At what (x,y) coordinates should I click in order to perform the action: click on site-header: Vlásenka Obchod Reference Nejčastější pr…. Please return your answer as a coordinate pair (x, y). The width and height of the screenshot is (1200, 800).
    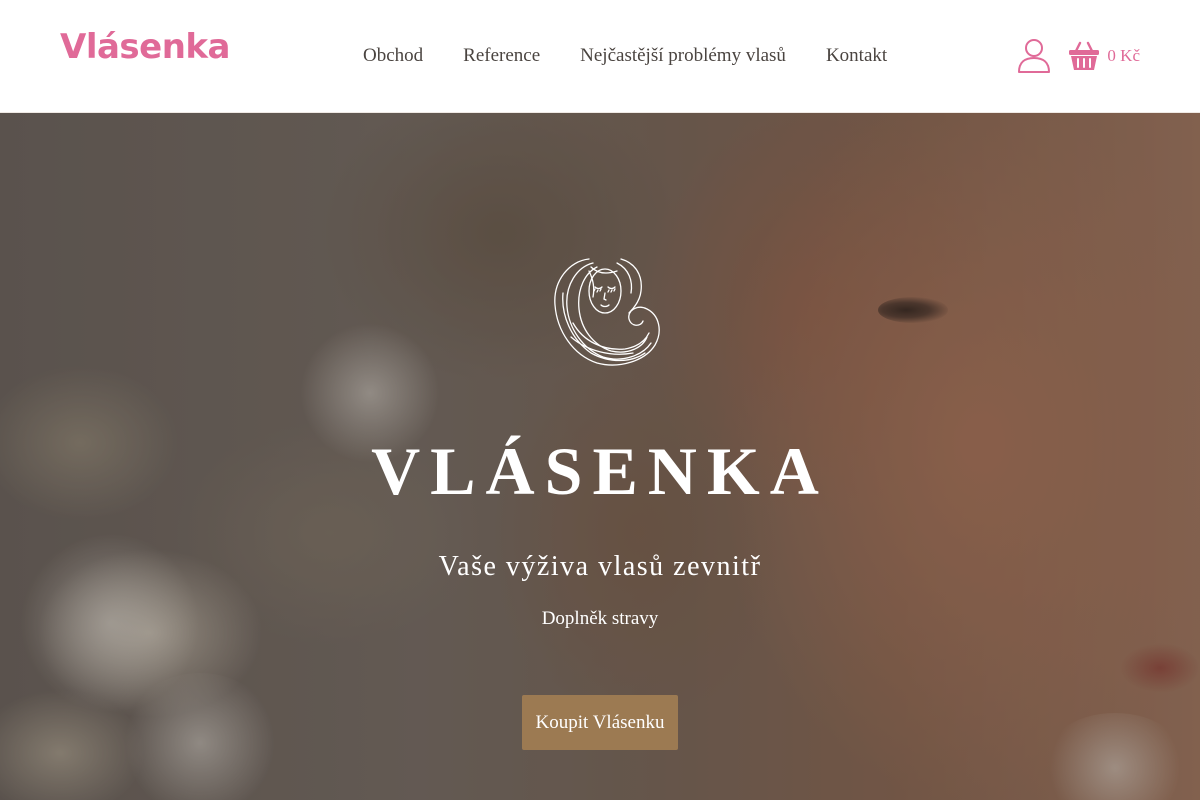
    Looking at the image, I should click on (600, 56).